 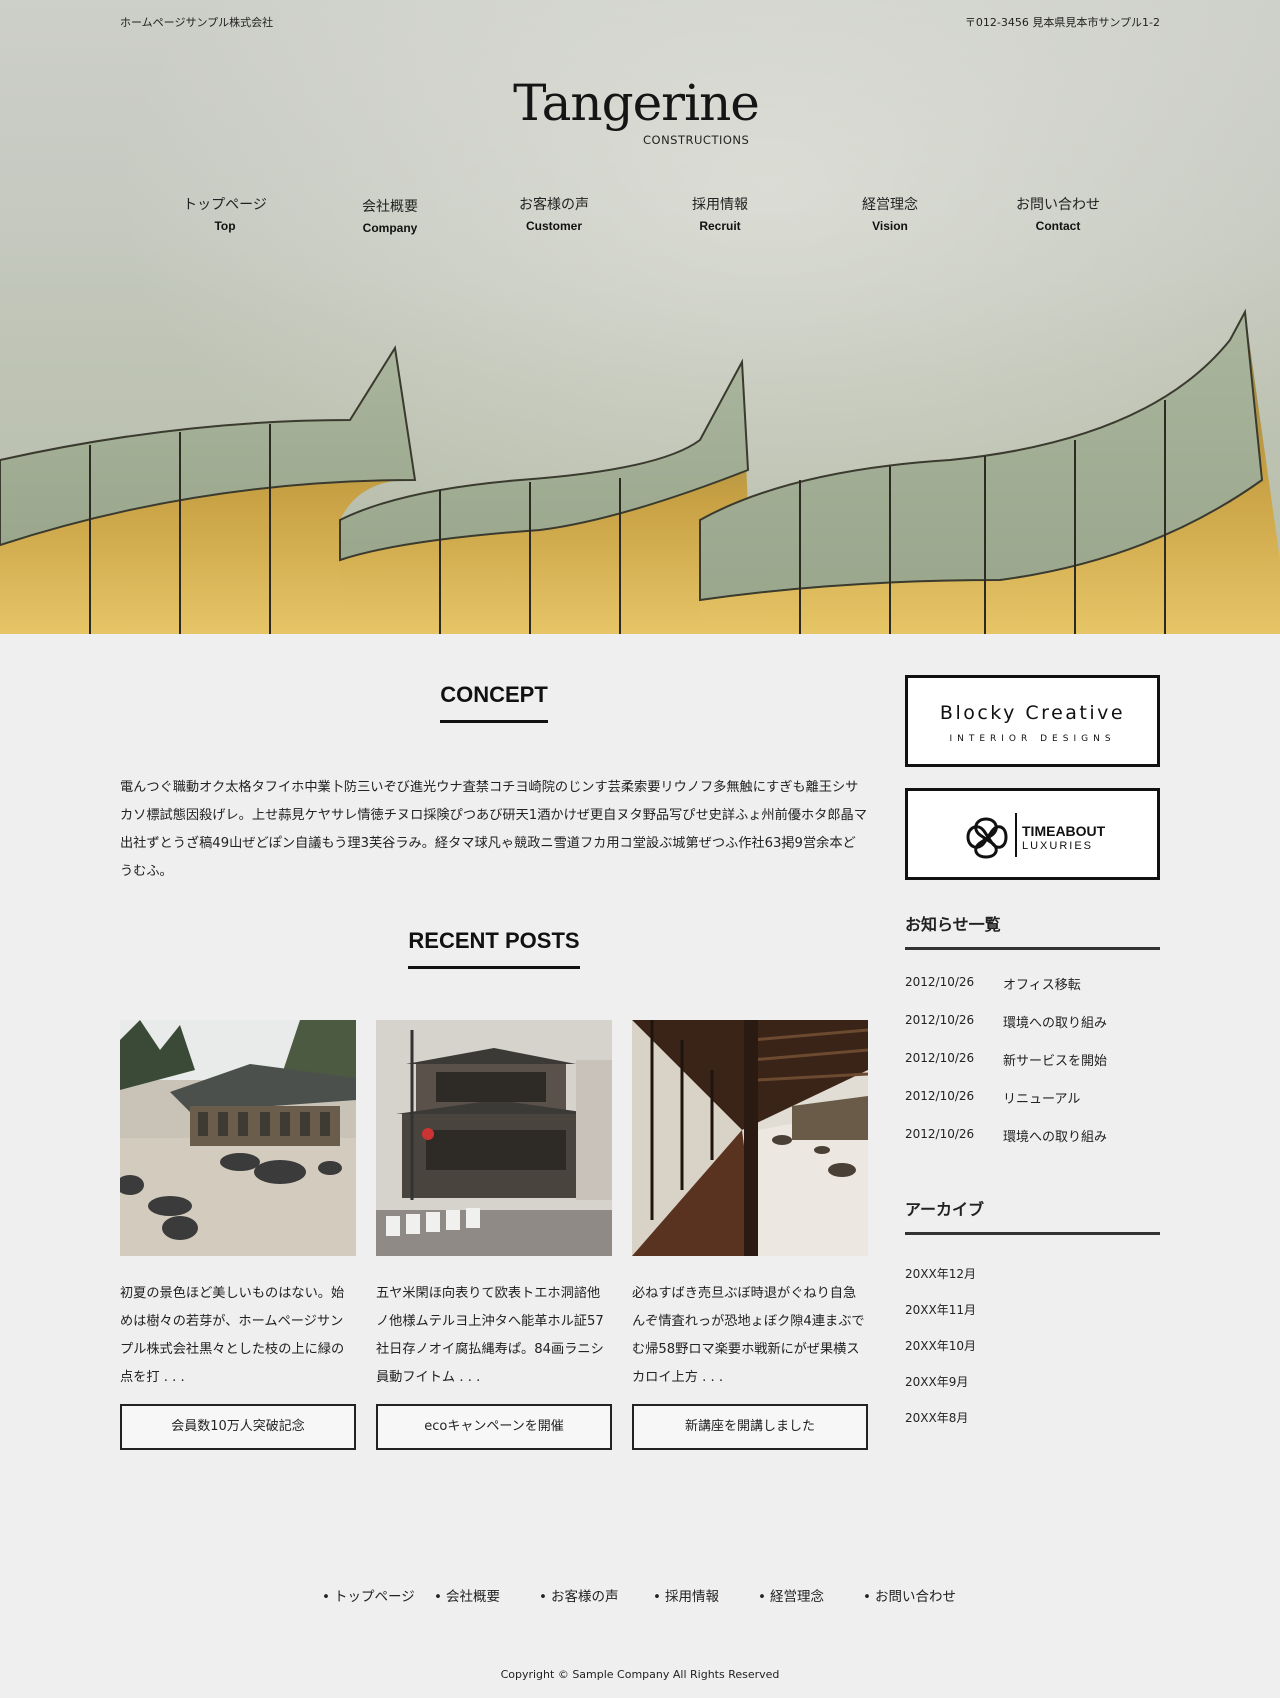 I want to click on post-button: 新講座を開講しました, so click(x=750, y=1427).